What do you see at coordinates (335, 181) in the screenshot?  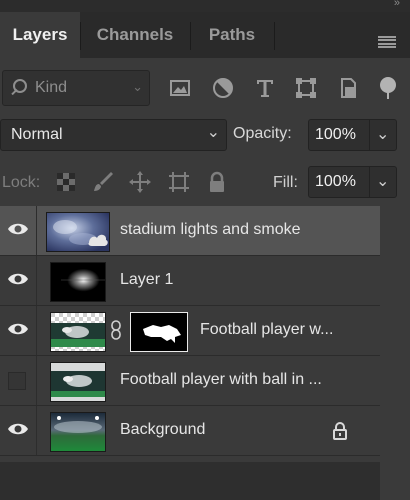 I see `fill-value: 100%` at bounding box center [335, 181].